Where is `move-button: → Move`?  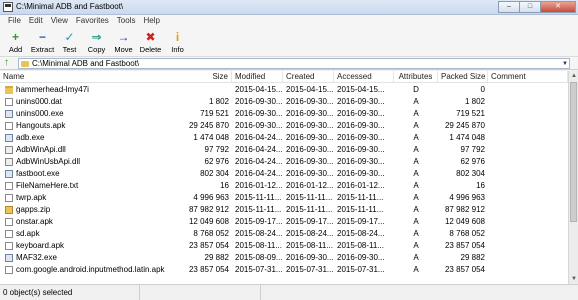
move-button: → Move is located at coordinates (123, 42).